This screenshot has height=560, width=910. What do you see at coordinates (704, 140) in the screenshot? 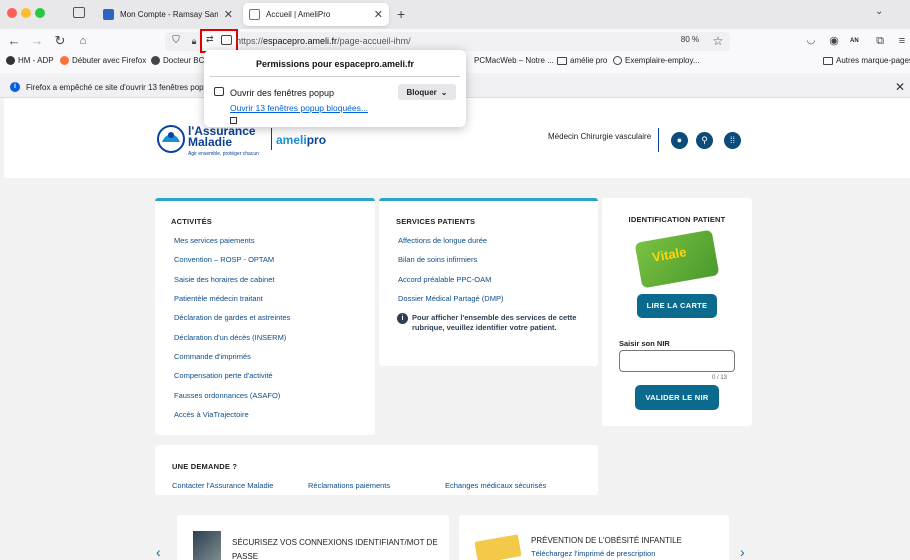
I see `location-pin-icon: ⚲` at bounding box center [704, 140].